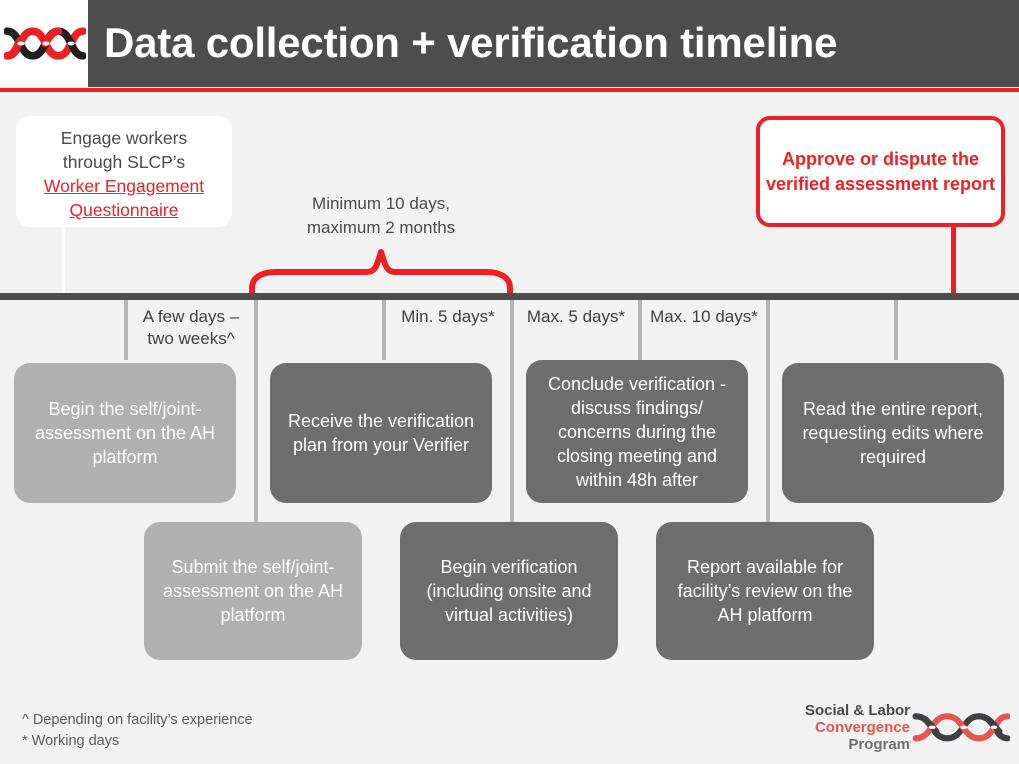 This screenshot has height=764, width=1019. I want to click on timeline-segment-label: Max. 10 days*, so click(704, 316).